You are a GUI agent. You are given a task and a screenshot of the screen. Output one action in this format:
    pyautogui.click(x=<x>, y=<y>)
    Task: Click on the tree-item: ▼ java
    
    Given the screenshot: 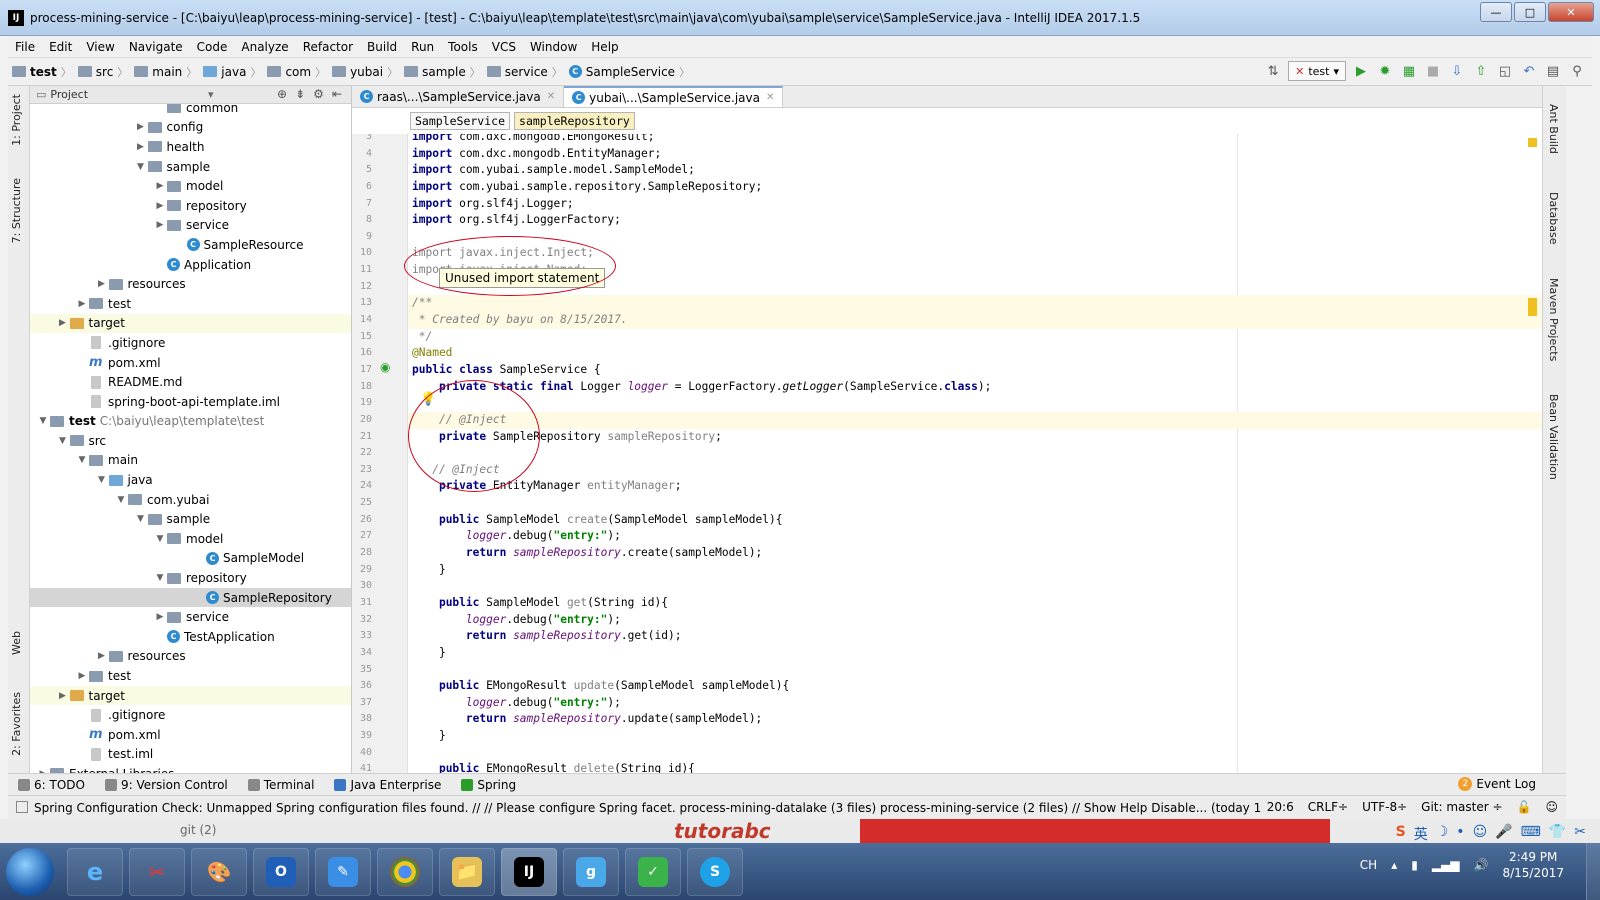 What is the action you would take?
    pyautogui.click(x=190, y=480)
    